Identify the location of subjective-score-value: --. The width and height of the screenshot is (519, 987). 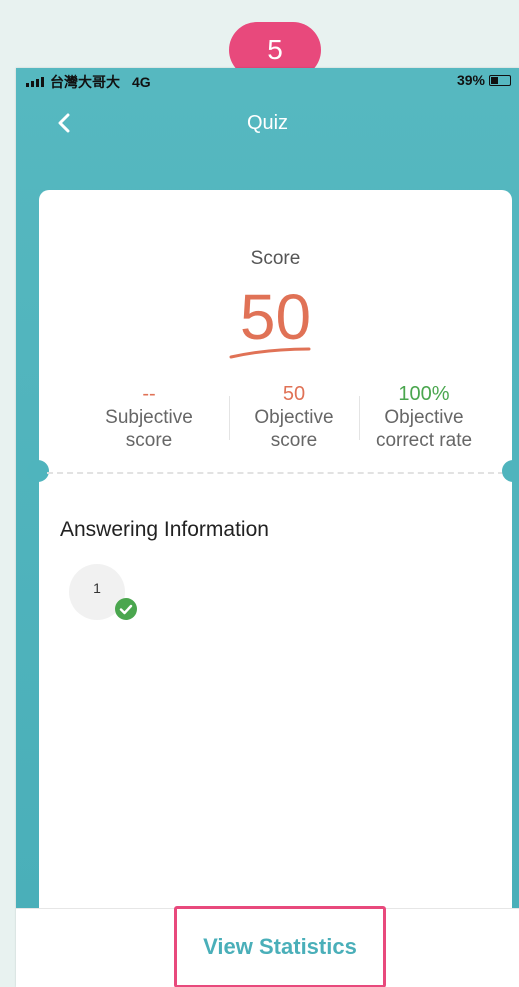
(149, 394).